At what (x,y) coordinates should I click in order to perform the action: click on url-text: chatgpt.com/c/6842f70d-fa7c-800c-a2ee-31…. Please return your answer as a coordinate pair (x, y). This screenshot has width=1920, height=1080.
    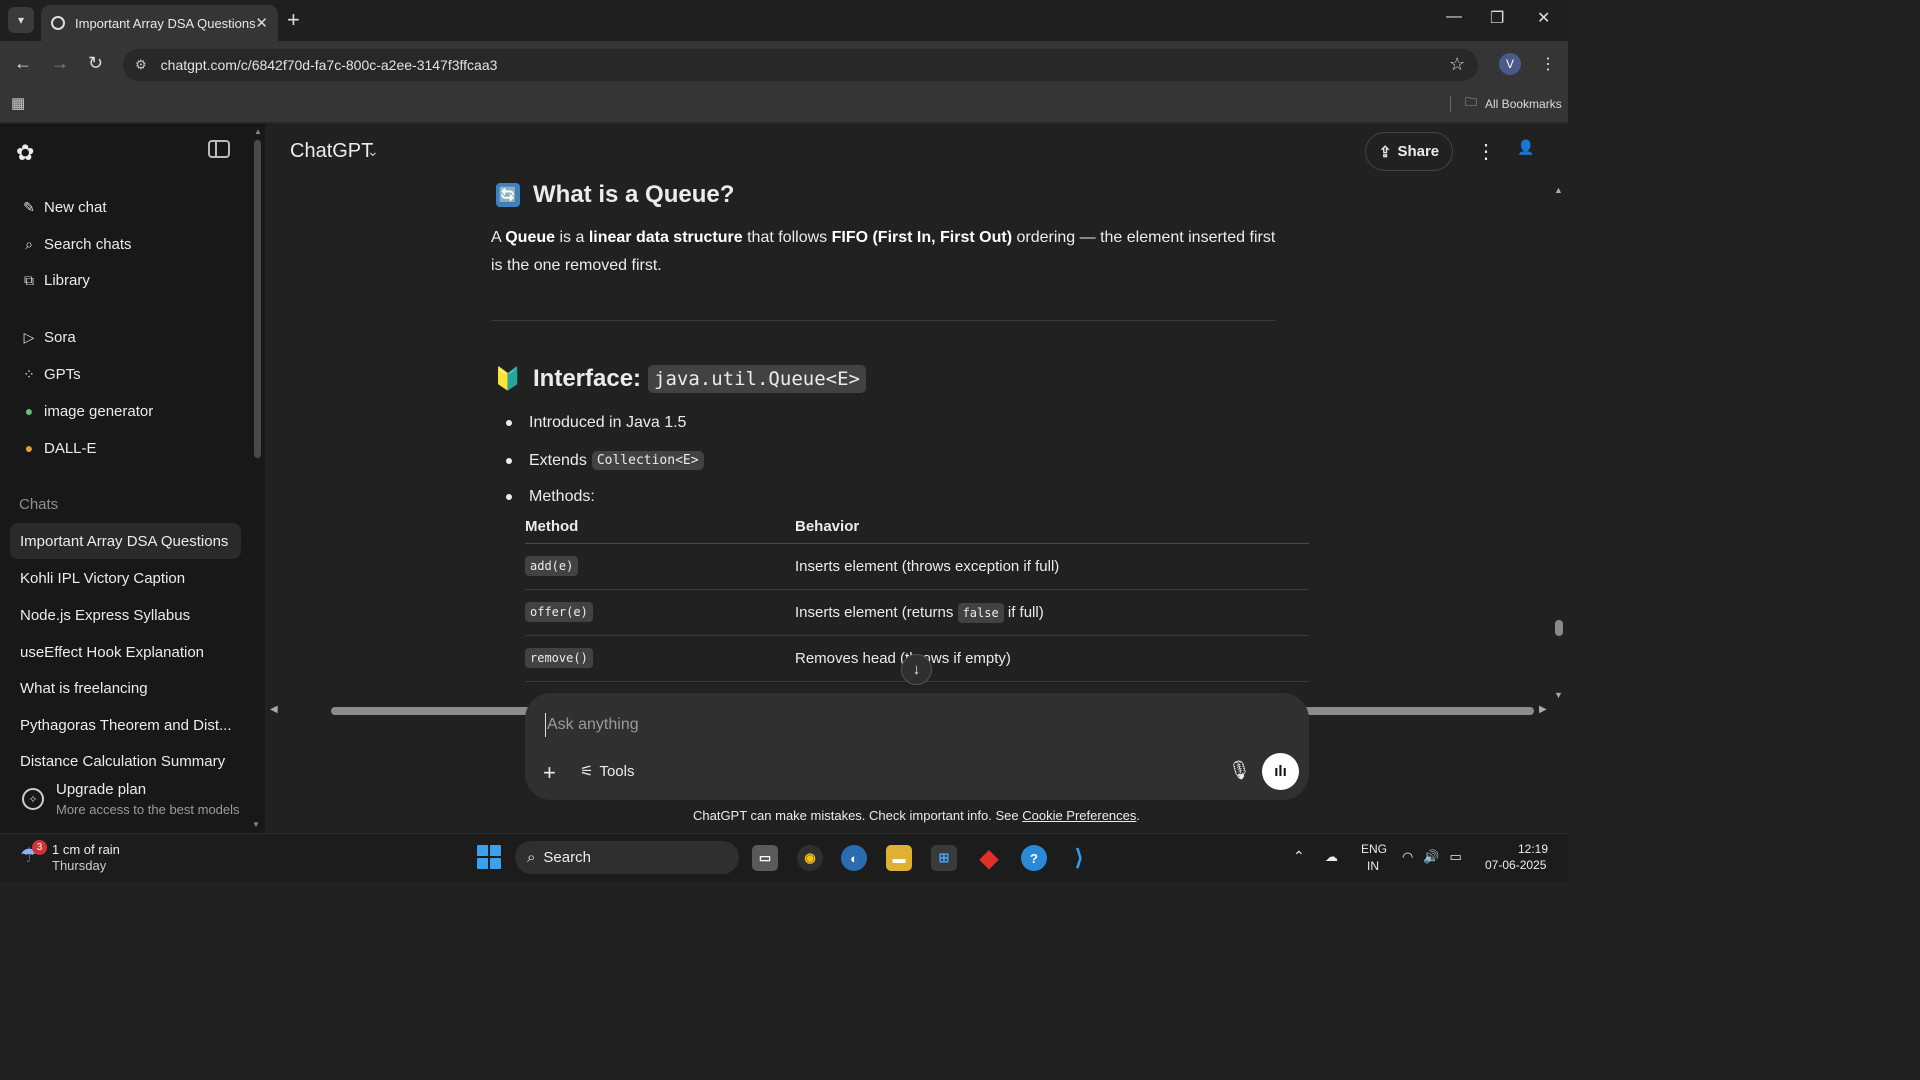
    Looking at the image, I should click on (329, 65).